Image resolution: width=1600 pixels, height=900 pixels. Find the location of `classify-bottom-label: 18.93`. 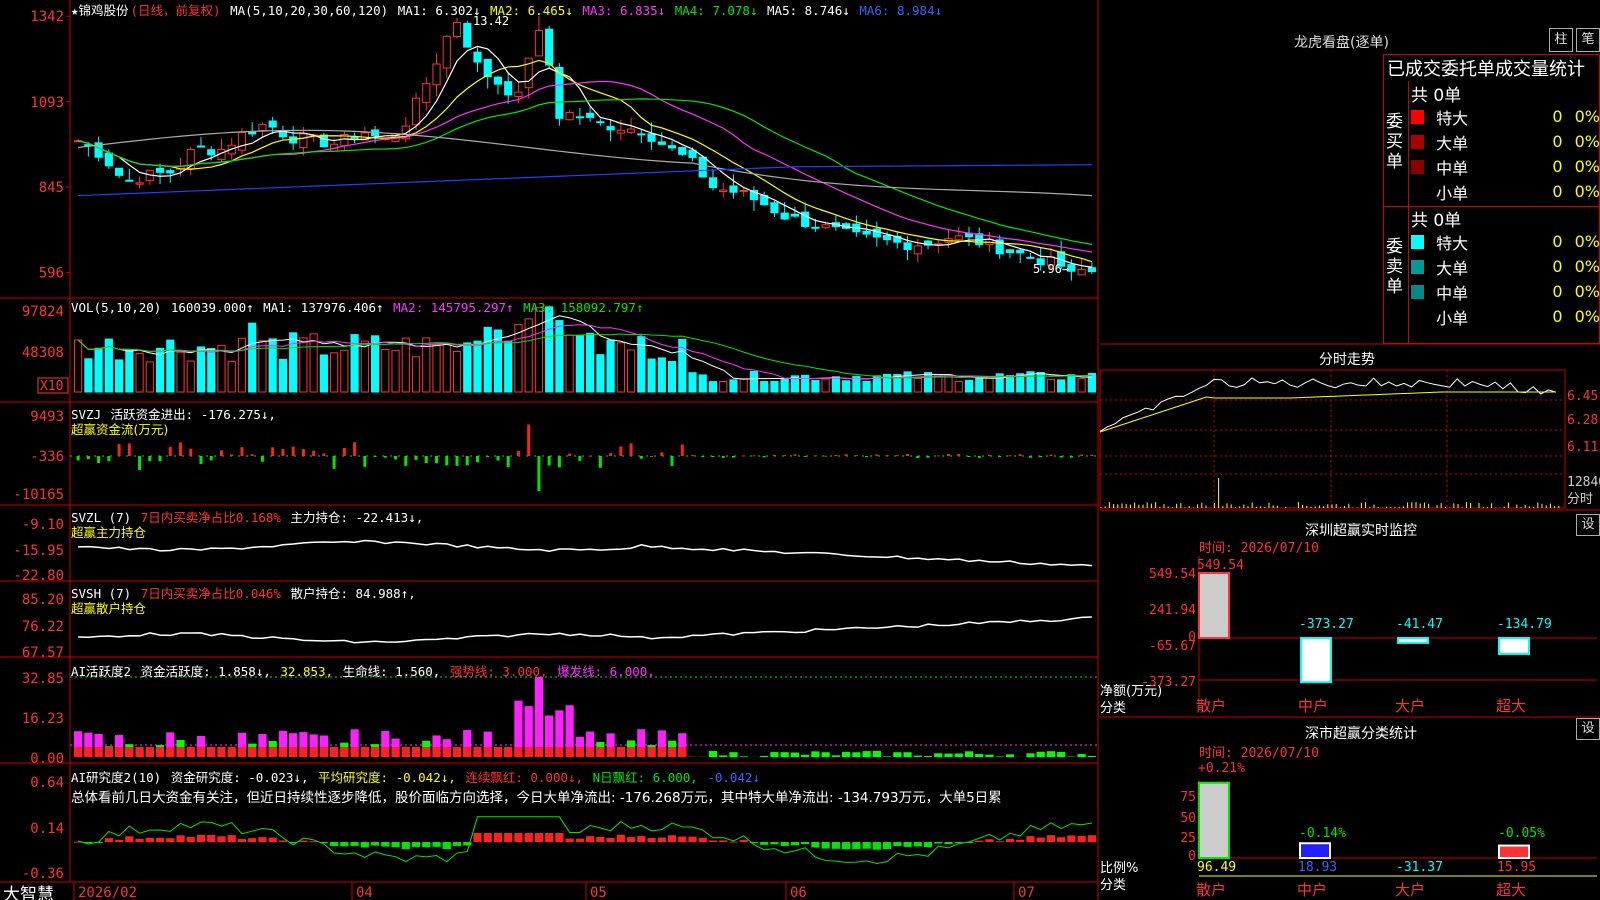

classify-bottom-label: 18.93 is located at coordinates (1317, 867).